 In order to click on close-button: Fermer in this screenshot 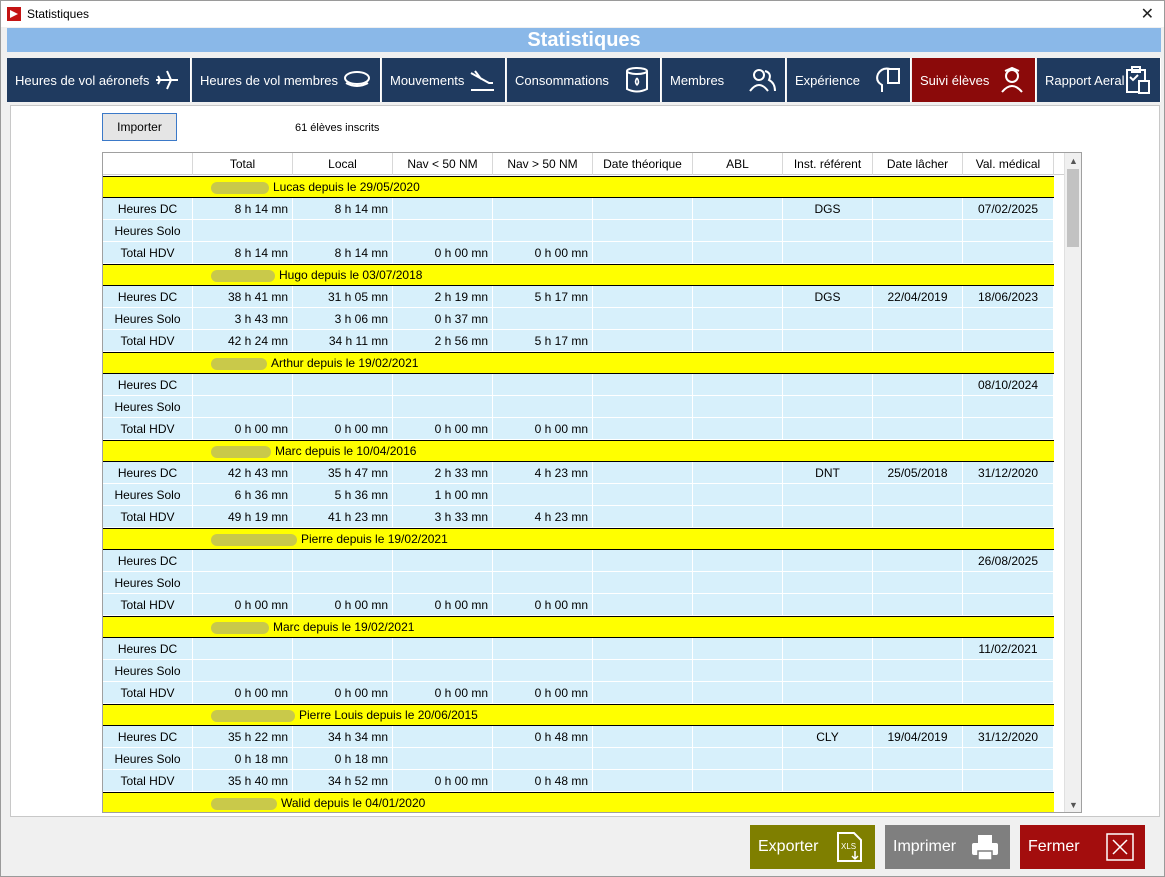, I will do `click(1082, 847)`.